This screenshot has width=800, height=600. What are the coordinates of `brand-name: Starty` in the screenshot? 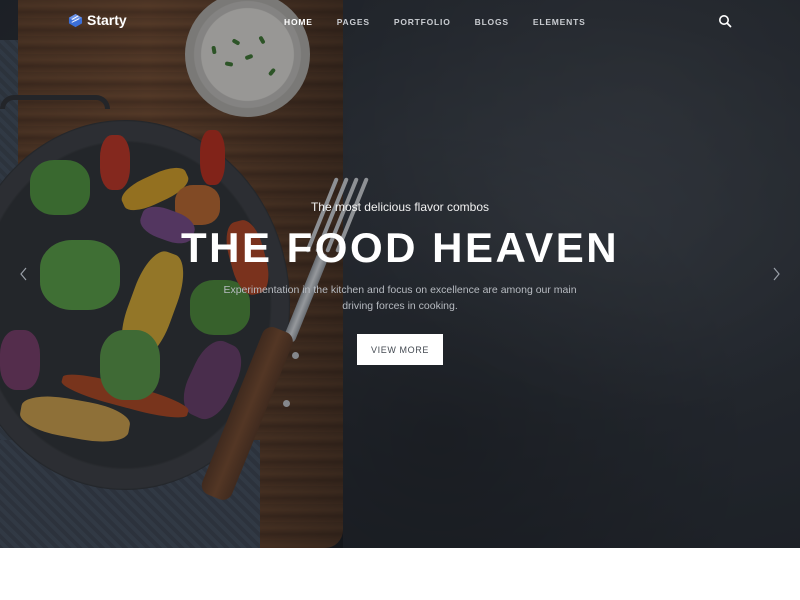 It's located at (107, 20).